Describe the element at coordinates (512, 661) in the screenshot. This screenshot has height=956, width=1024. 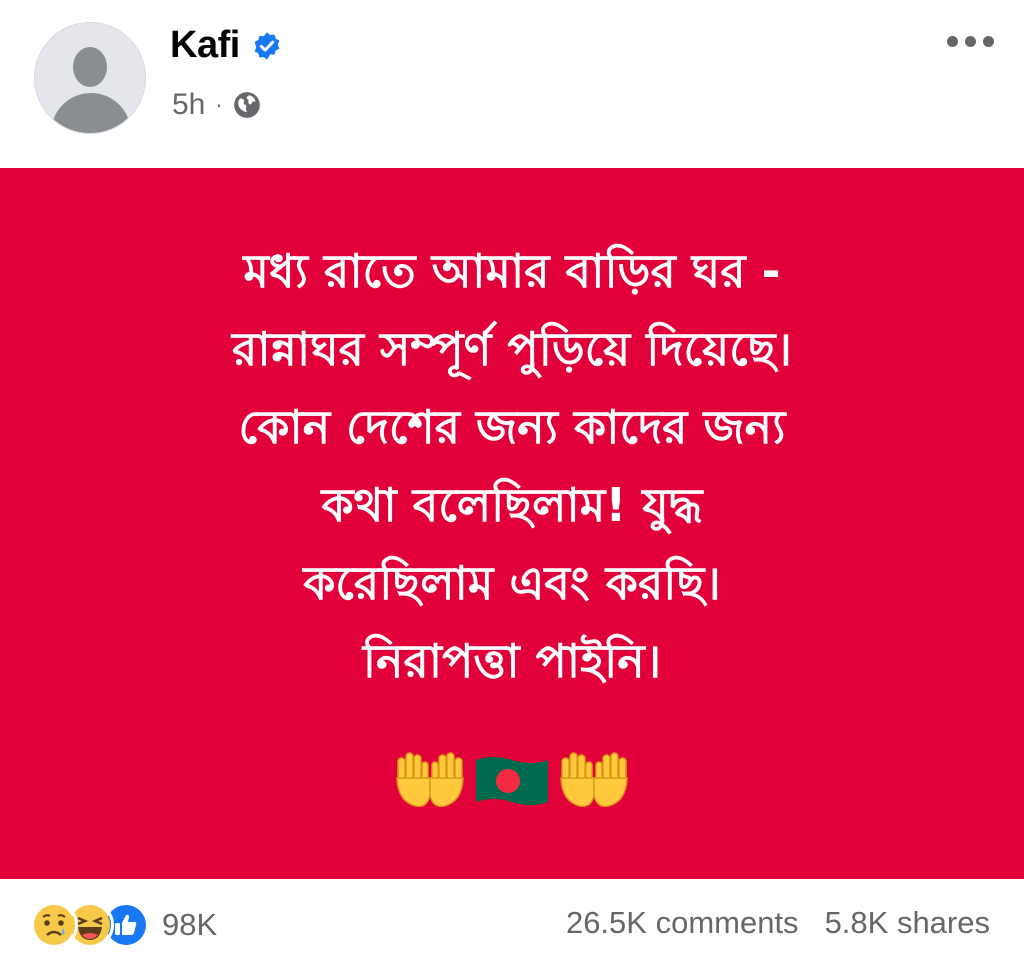
I see `post-line: নিরাপত্তা পাইনি।` at that location.